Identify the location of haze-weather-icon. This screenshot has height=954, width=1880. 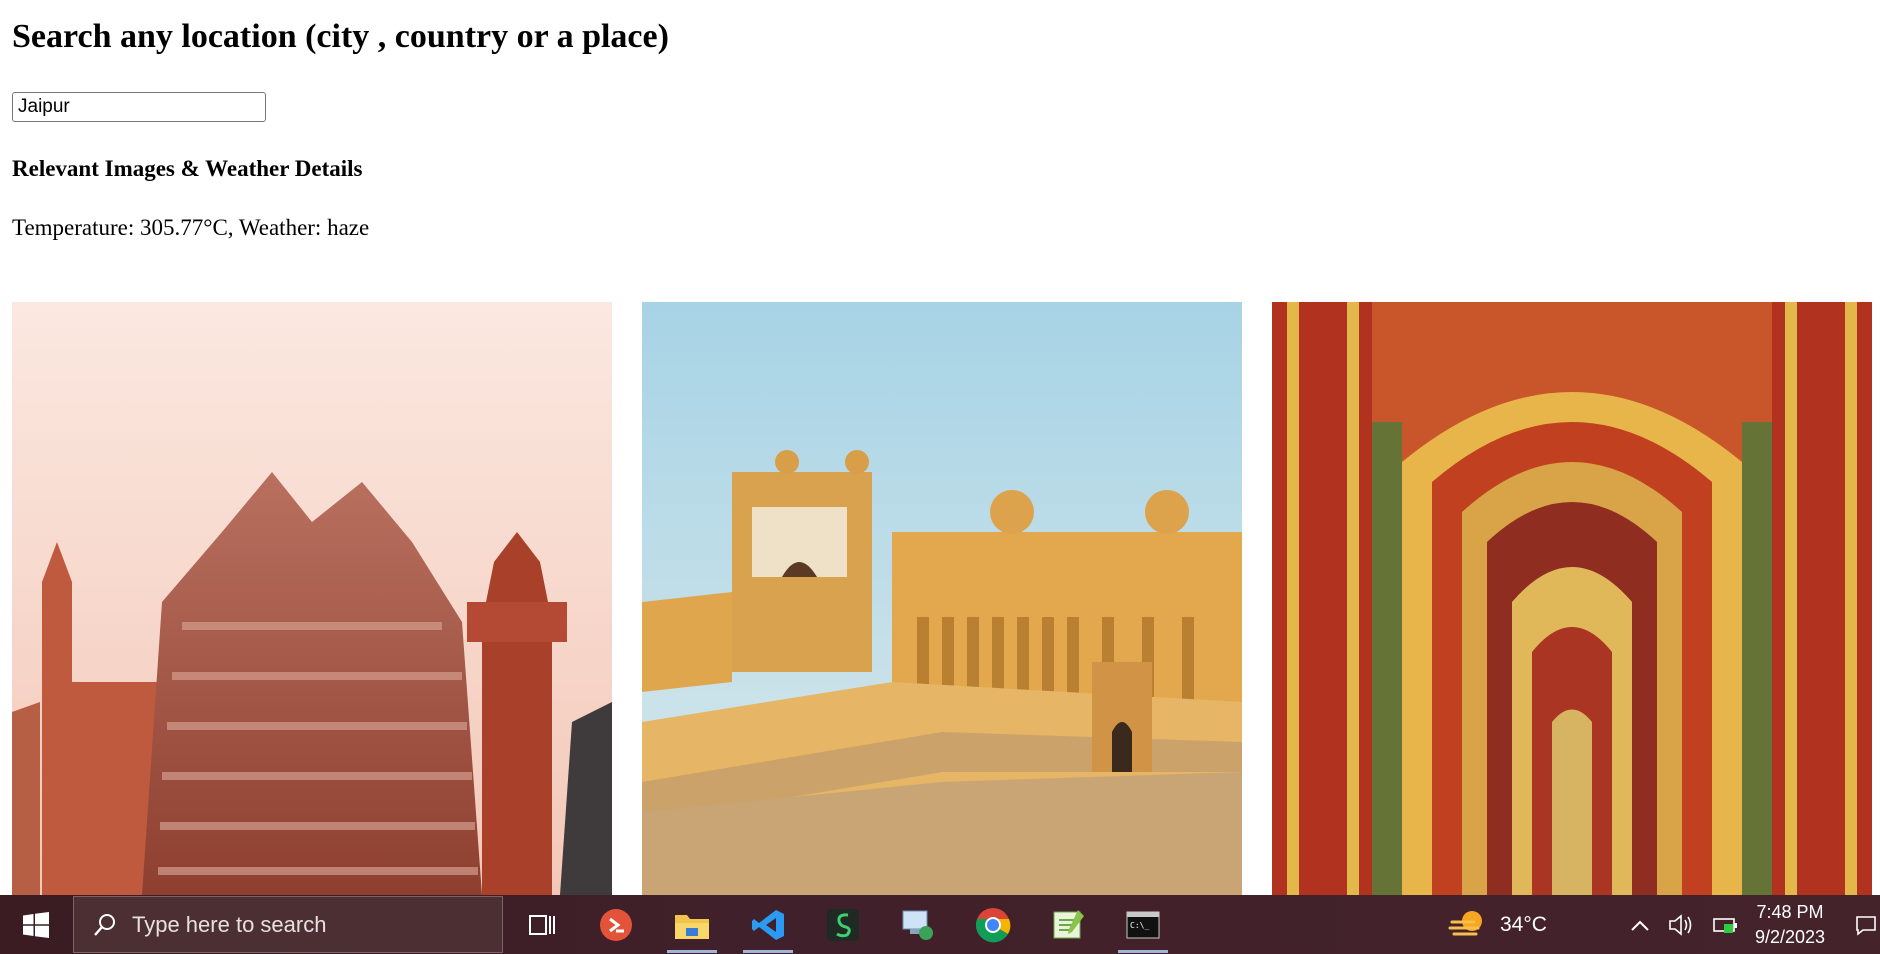
(1465, 922).